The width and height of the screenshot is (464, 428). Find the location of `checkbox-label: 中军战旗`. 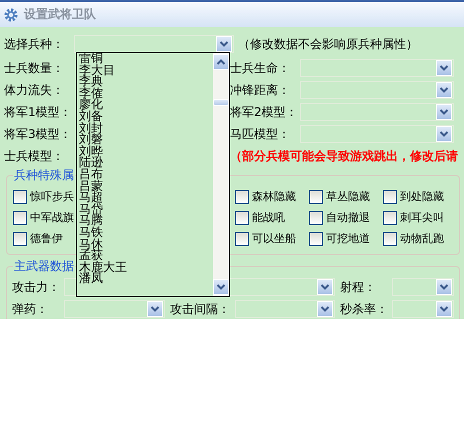

checkbox-label: 中军战旗 is located at coordinates (52, 217).